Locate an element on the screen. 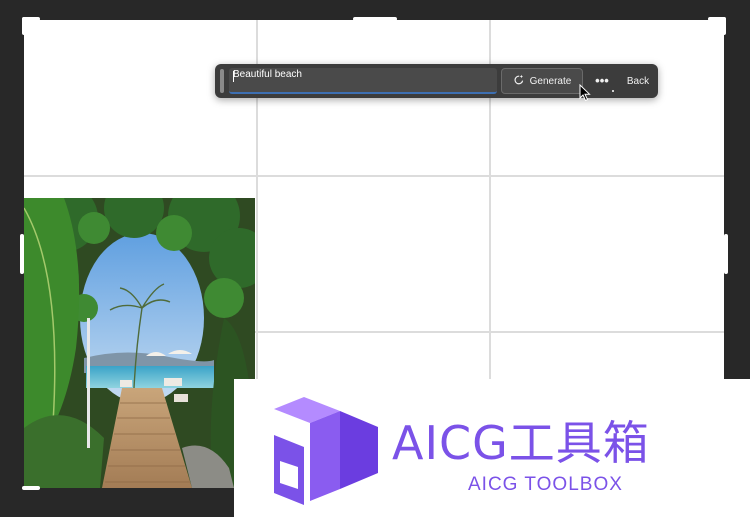 Image resolution: width=750 pixels, height=517 pixels. generative-fill-prompt-input is located at coordinates (363, 81).